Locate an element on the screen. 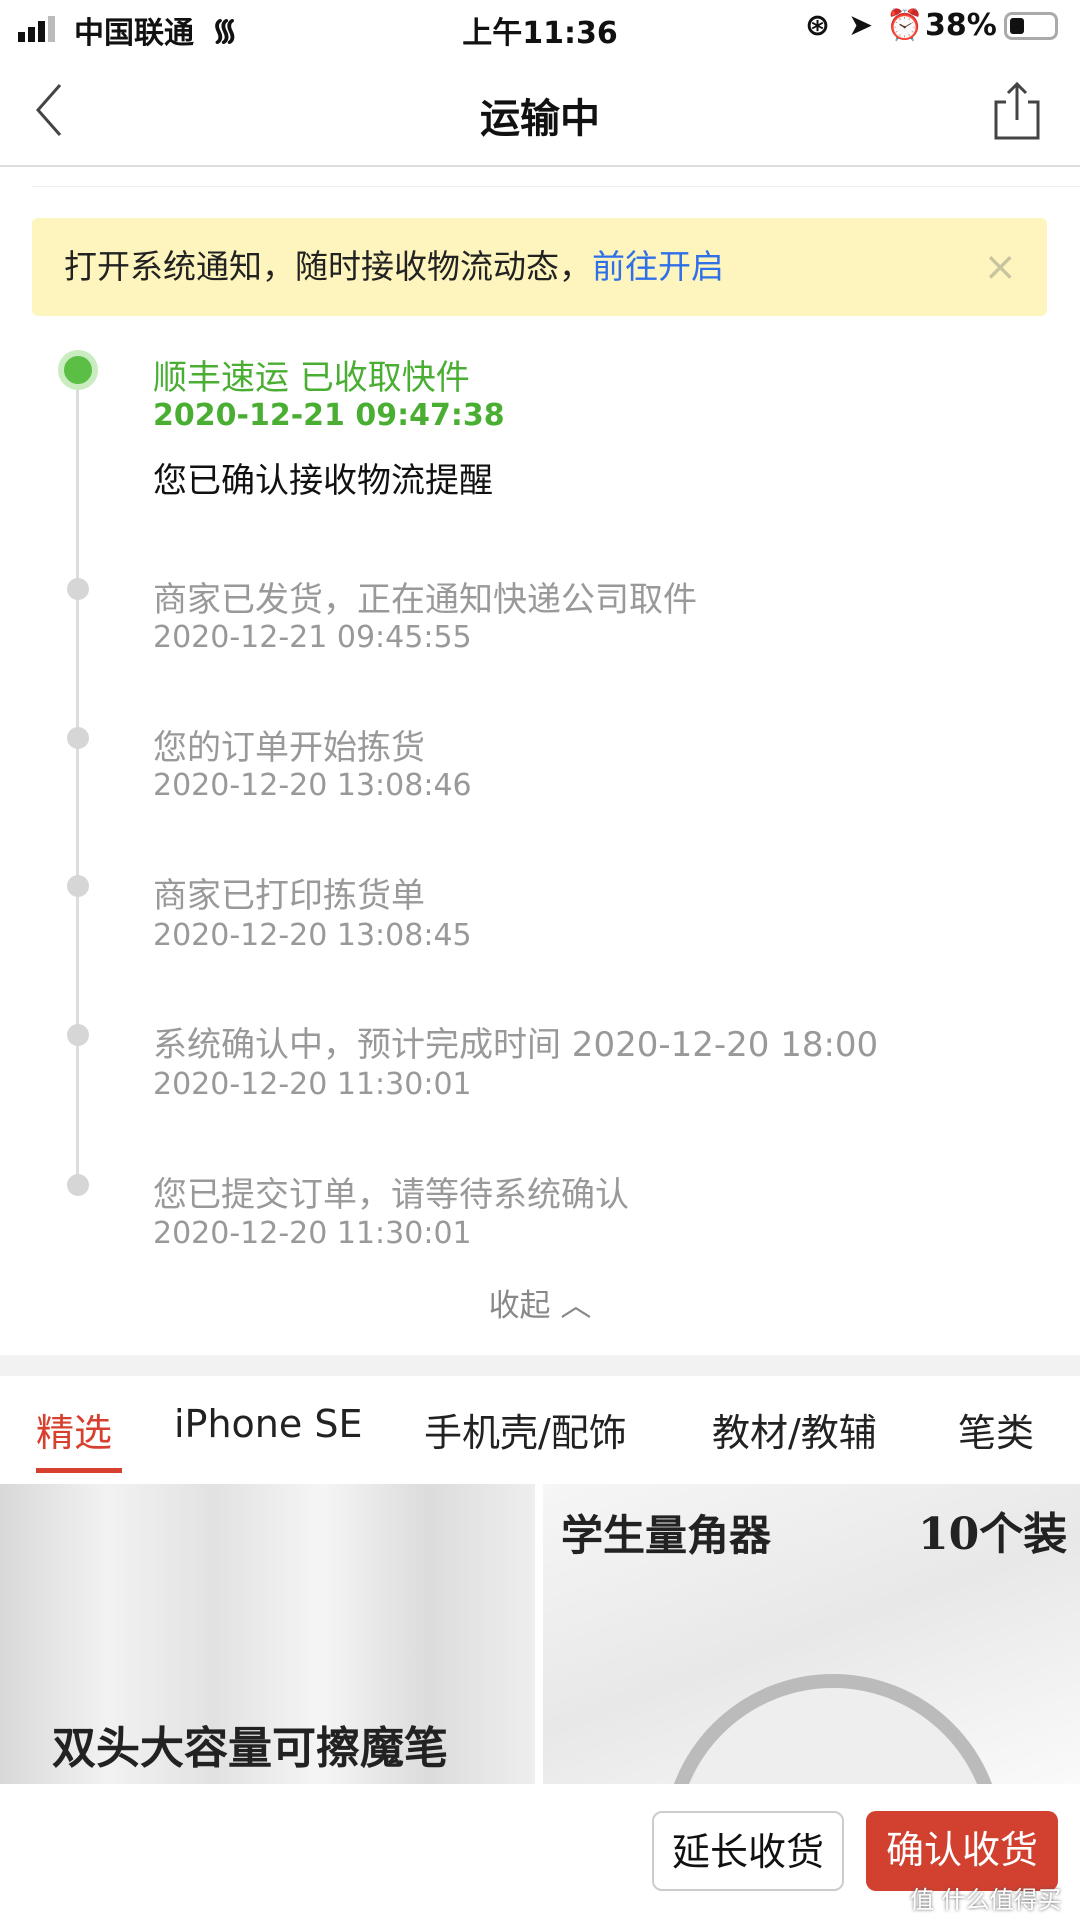 The width and height of the screenshot is (1080, 1920). notification-banner: 打开系统通知，随时接收物流动态，前往开启 × is located at coordinates (539, 267).